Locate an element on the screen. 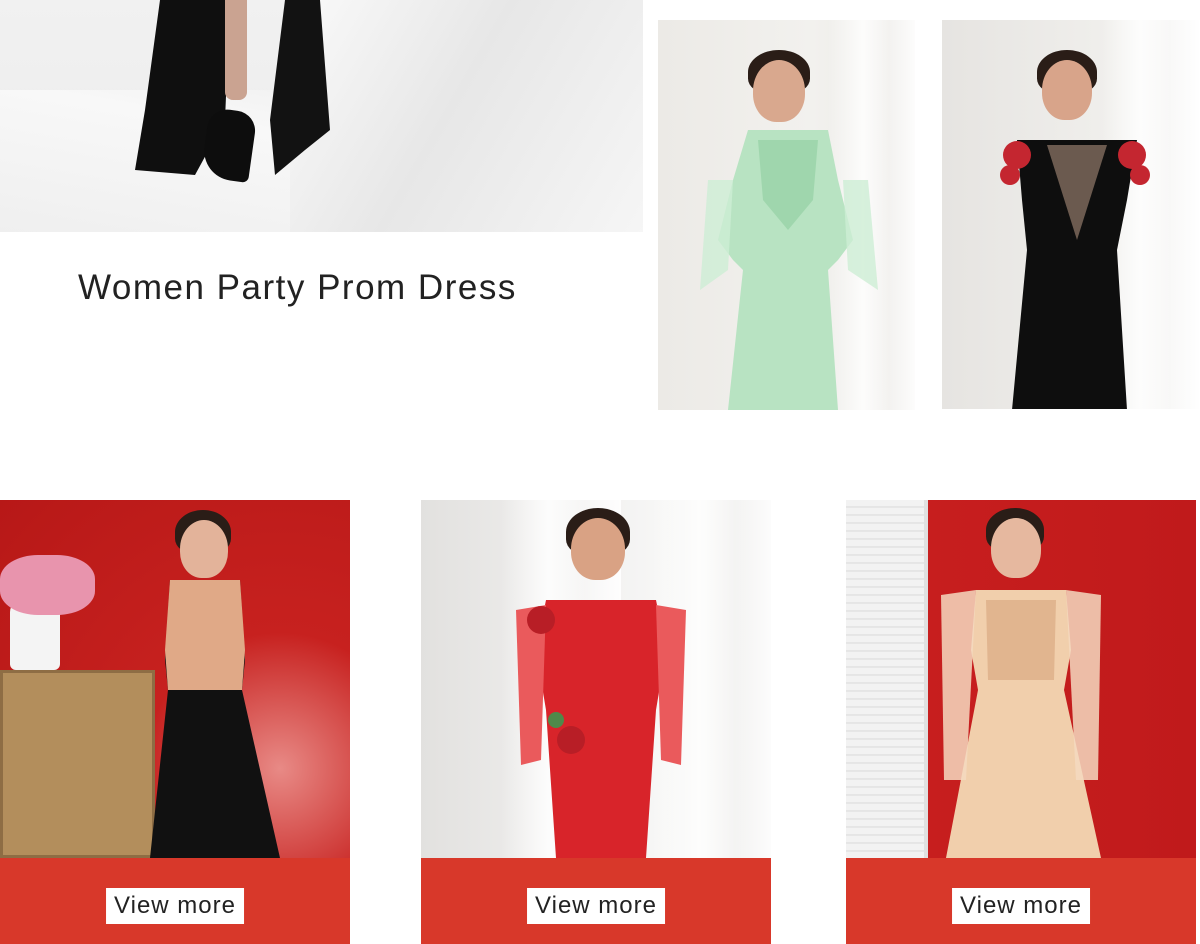 The height and width of the screenshot is (944, 1200). product-photo-peach-dress is located at coordinates (1021, 679).